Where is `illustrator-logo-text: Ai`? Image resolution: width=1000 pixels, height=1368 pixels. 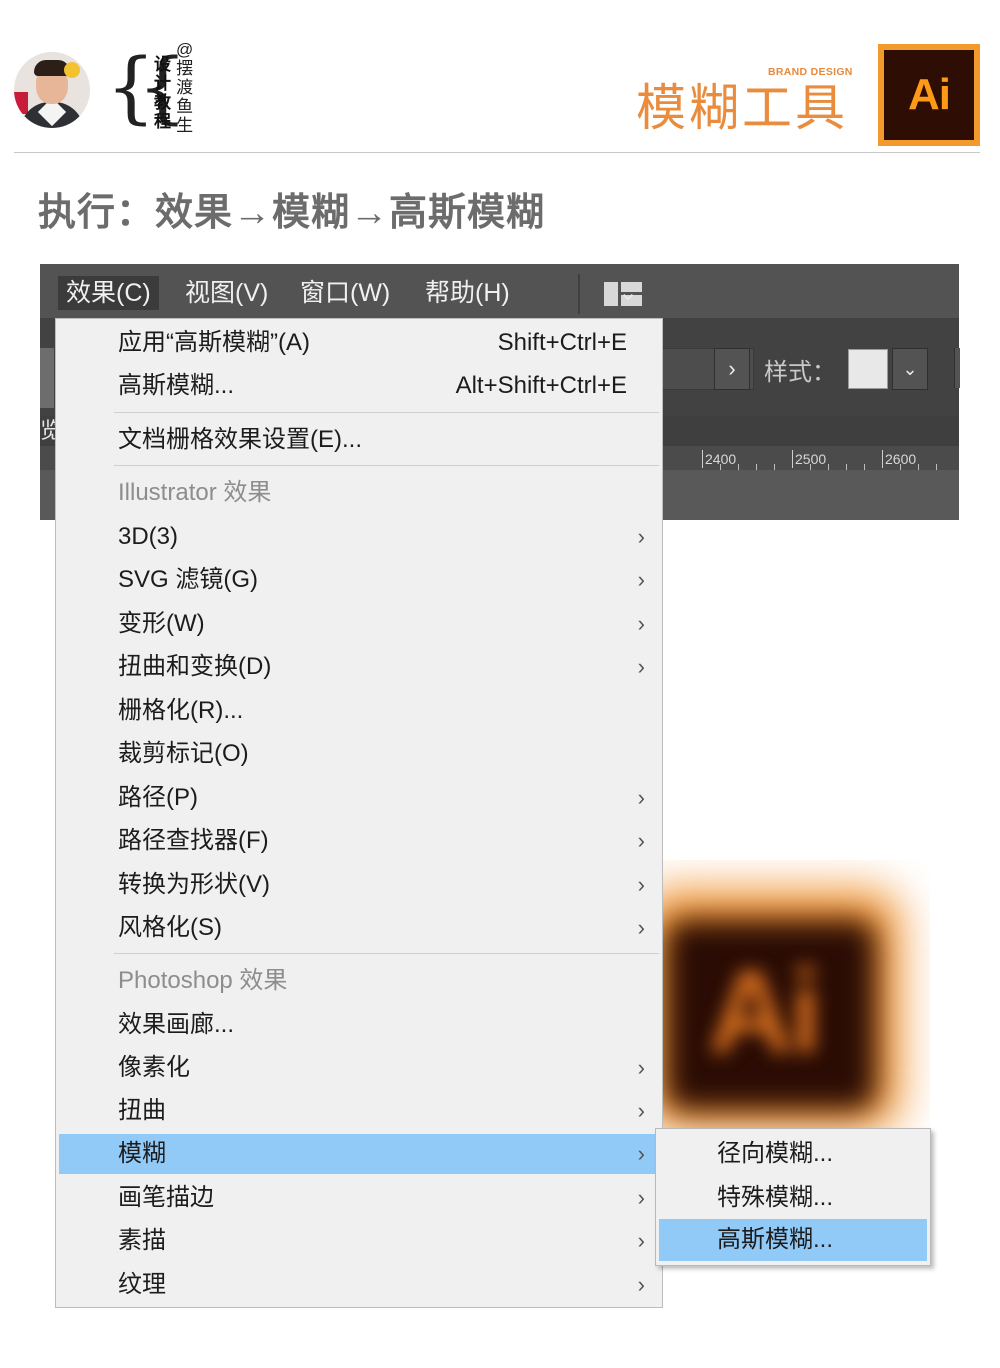 illustrator-logo-text: Ai is located at coordinates (929, 95).